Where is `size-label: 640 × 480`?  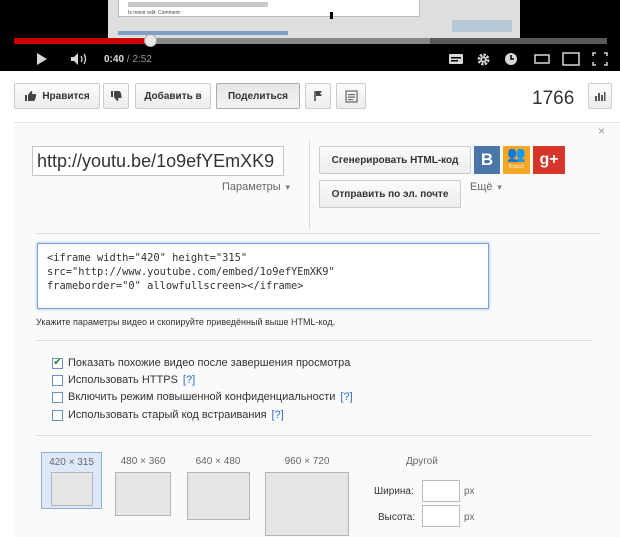 size-label: 640 × 480 is located at coordinates (218, 461).